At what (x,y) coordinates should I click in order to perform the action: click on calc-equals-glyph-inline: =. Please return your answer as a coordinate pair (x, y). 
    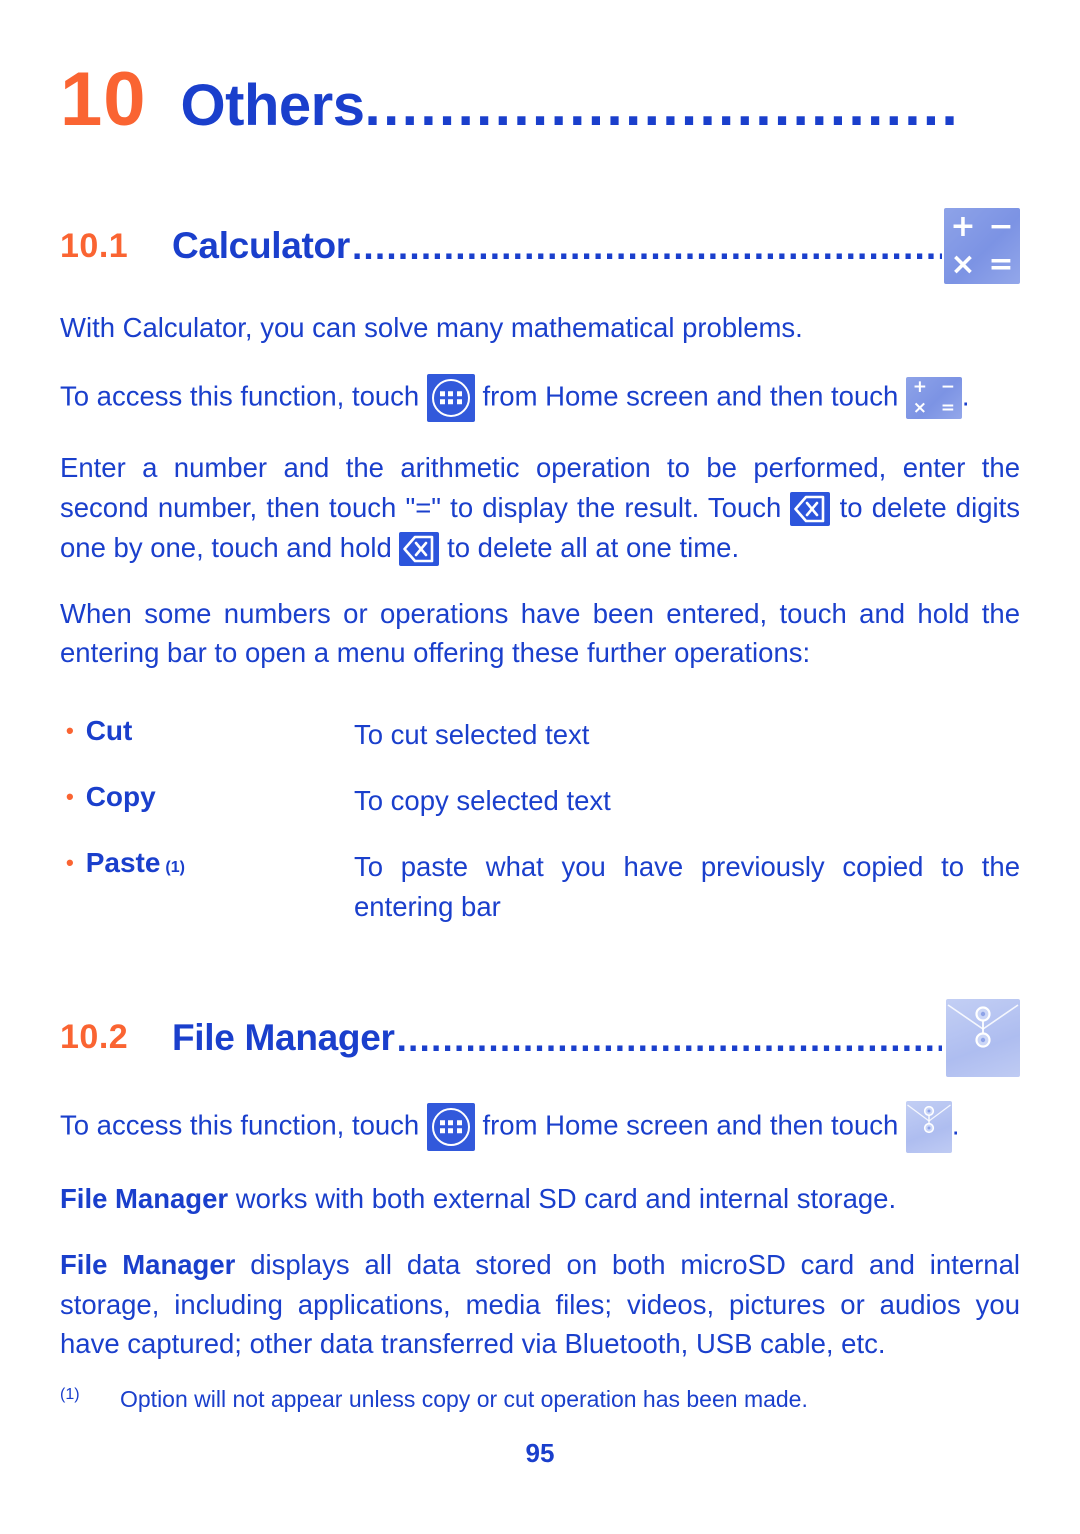
    Looking at the image, I should click on (948, 407).